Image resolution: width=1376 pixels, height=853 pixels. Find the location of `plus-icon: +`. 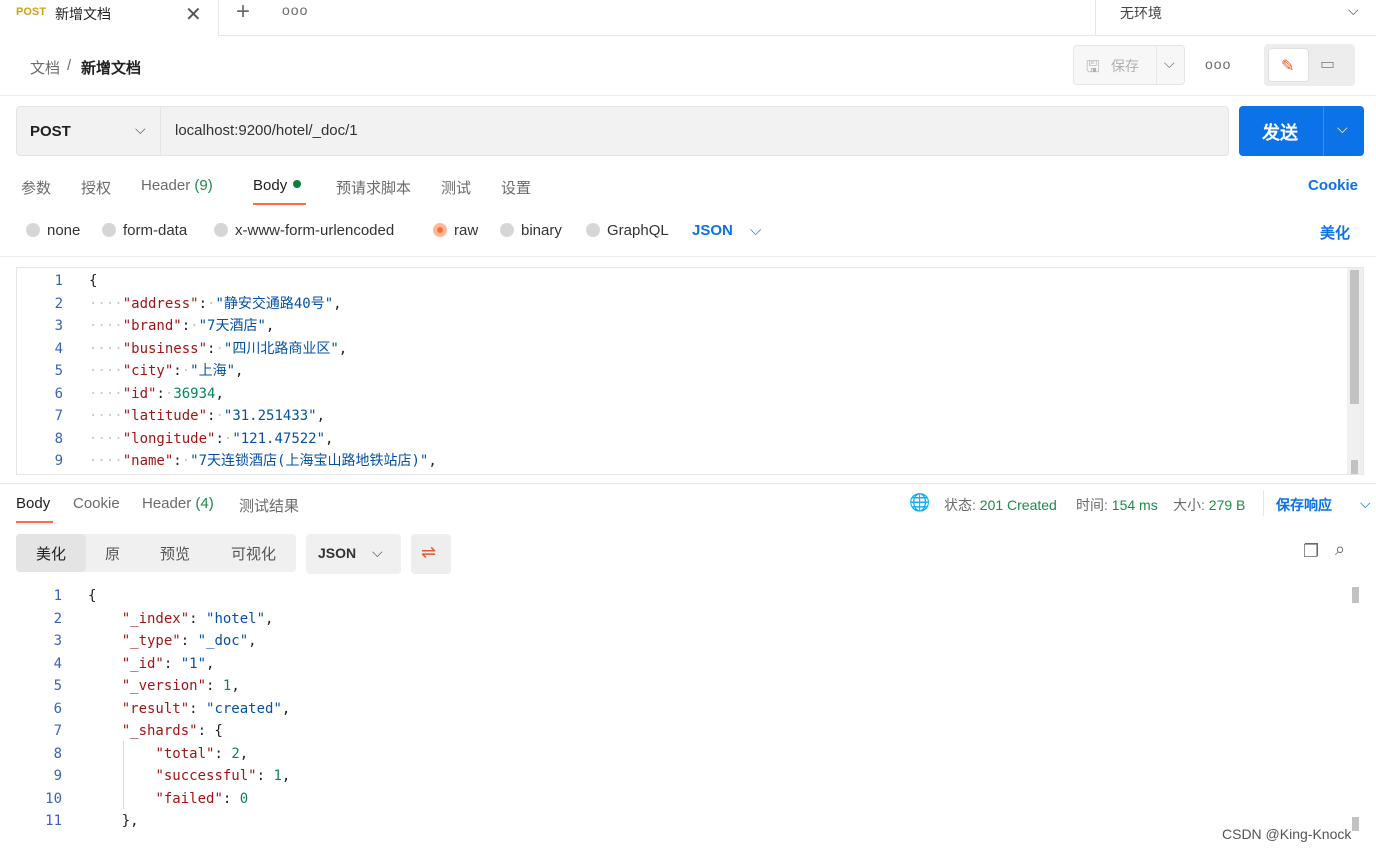

plus-icon: + is located at coordinates (243, 13).